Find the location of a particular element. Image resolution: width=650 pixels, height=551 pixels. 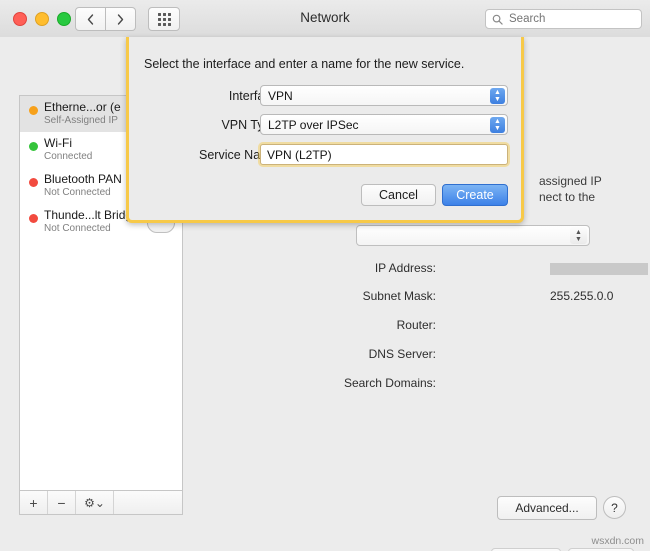

ip-address-value-redacted is located at coordinates (599, 269).